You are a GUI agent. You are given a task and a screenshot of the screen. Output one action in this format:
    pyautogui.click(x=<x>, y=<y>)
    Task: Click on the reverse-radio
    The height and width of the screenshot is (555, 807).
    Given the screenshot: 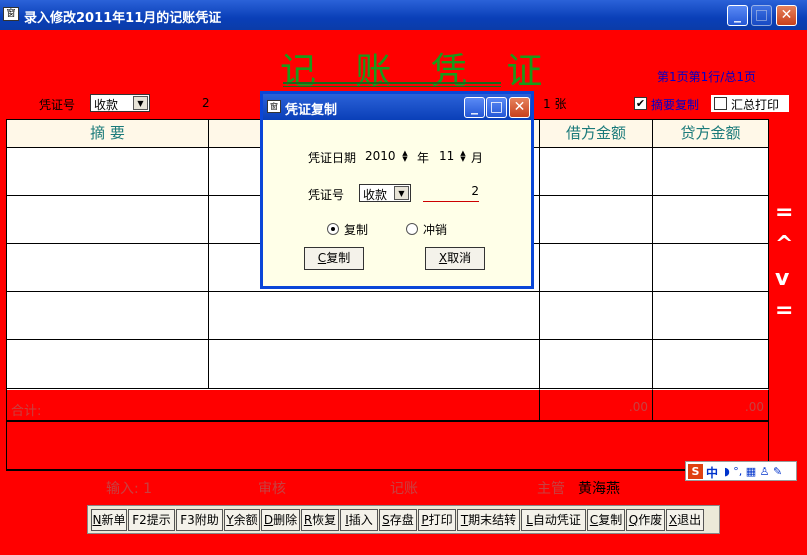 What is the action you would take?
    pyautogui.click(x=412, y=229)
    